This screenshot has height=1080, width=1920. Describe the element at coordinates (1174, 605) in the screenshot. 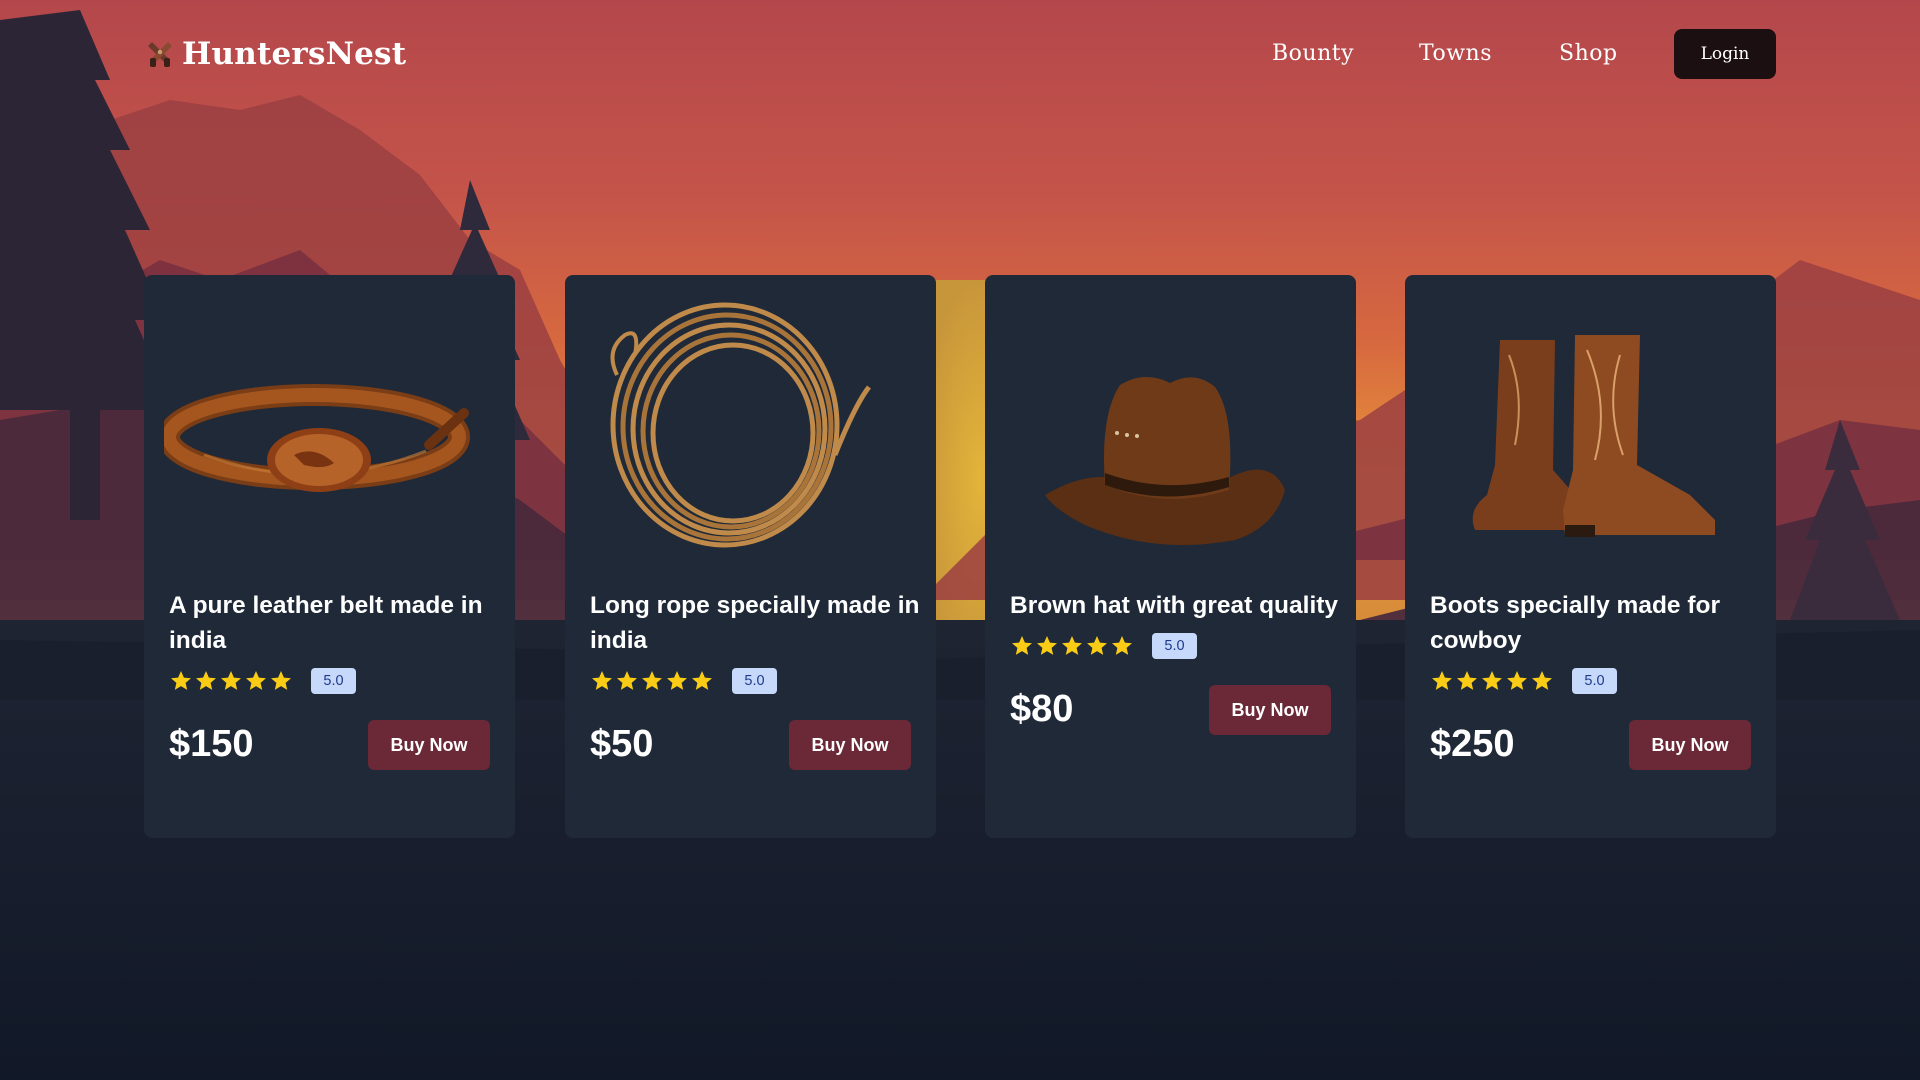

I see `product-title: Brown hat with great quality` at that location.